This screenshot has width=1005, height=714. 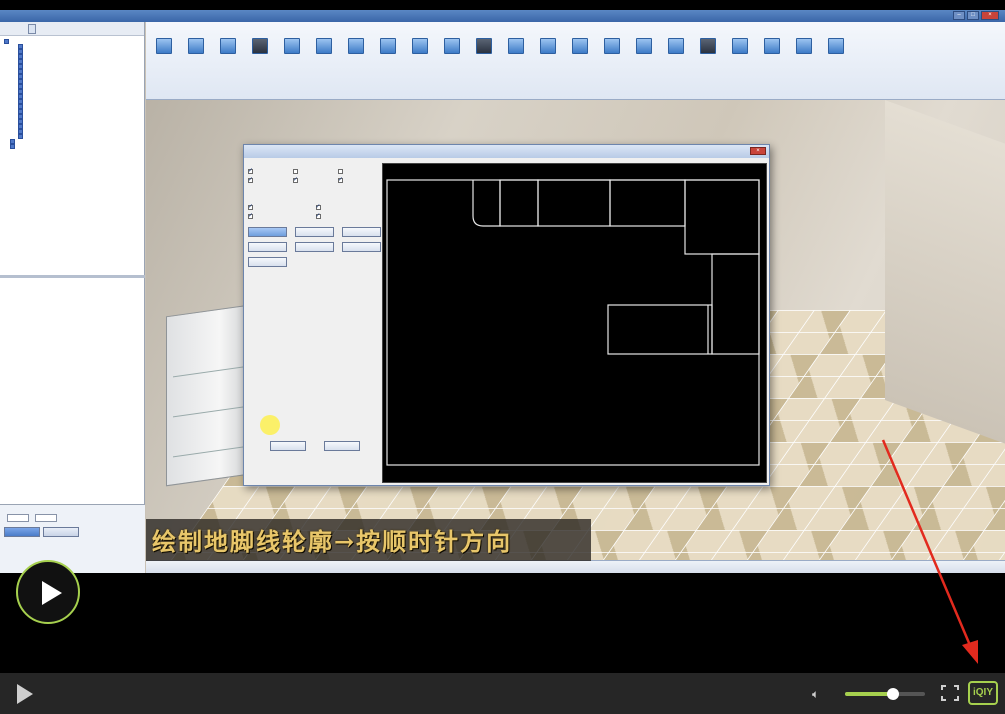 I want to click on outline-corner-curve, so click(x=486, y=203).